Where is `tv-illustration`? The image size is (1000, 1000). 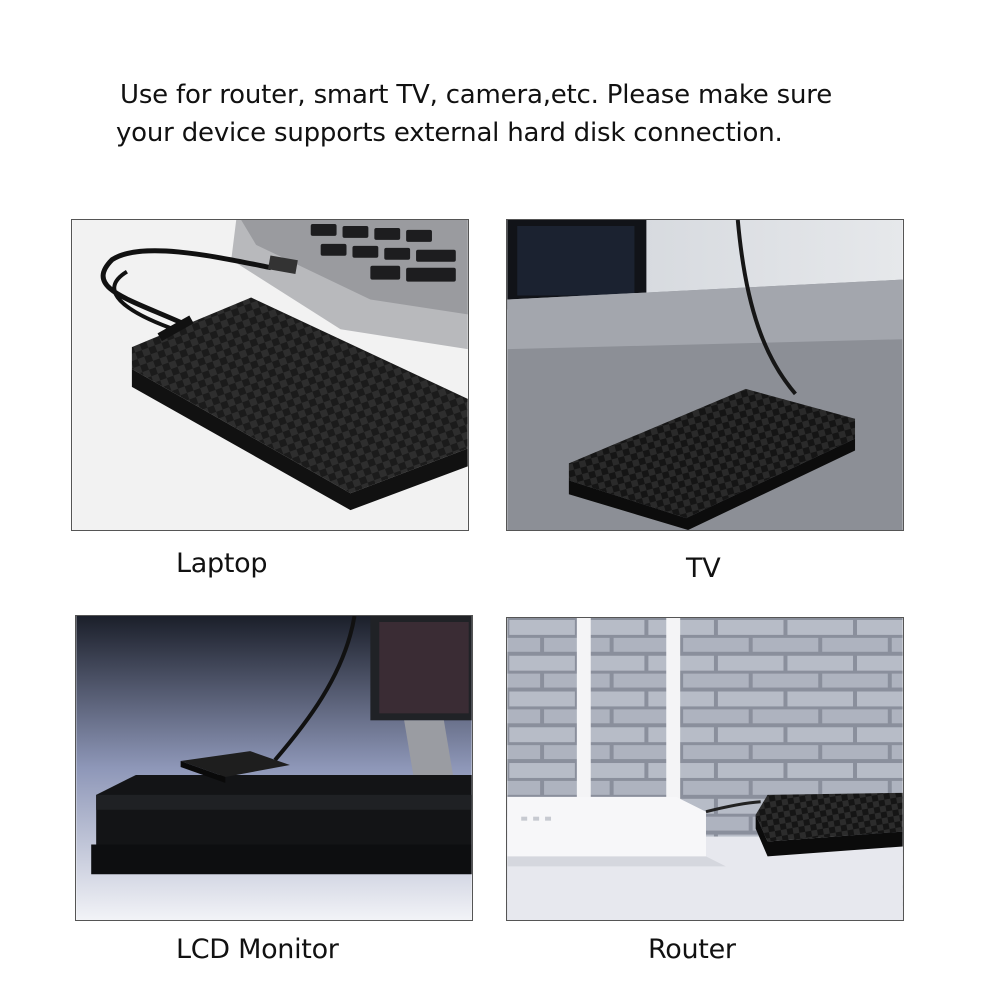 tv-illustration is located at coordinates (705, 375).